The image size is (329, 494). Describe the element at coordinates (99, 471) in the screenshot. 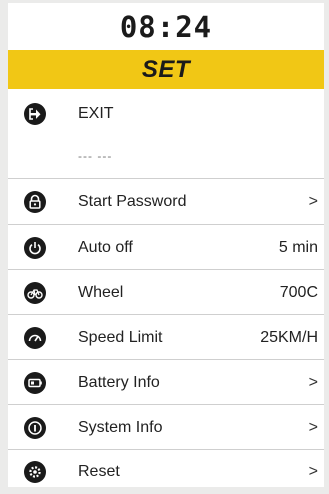

I see `menu-item-label: Reset` at that location.